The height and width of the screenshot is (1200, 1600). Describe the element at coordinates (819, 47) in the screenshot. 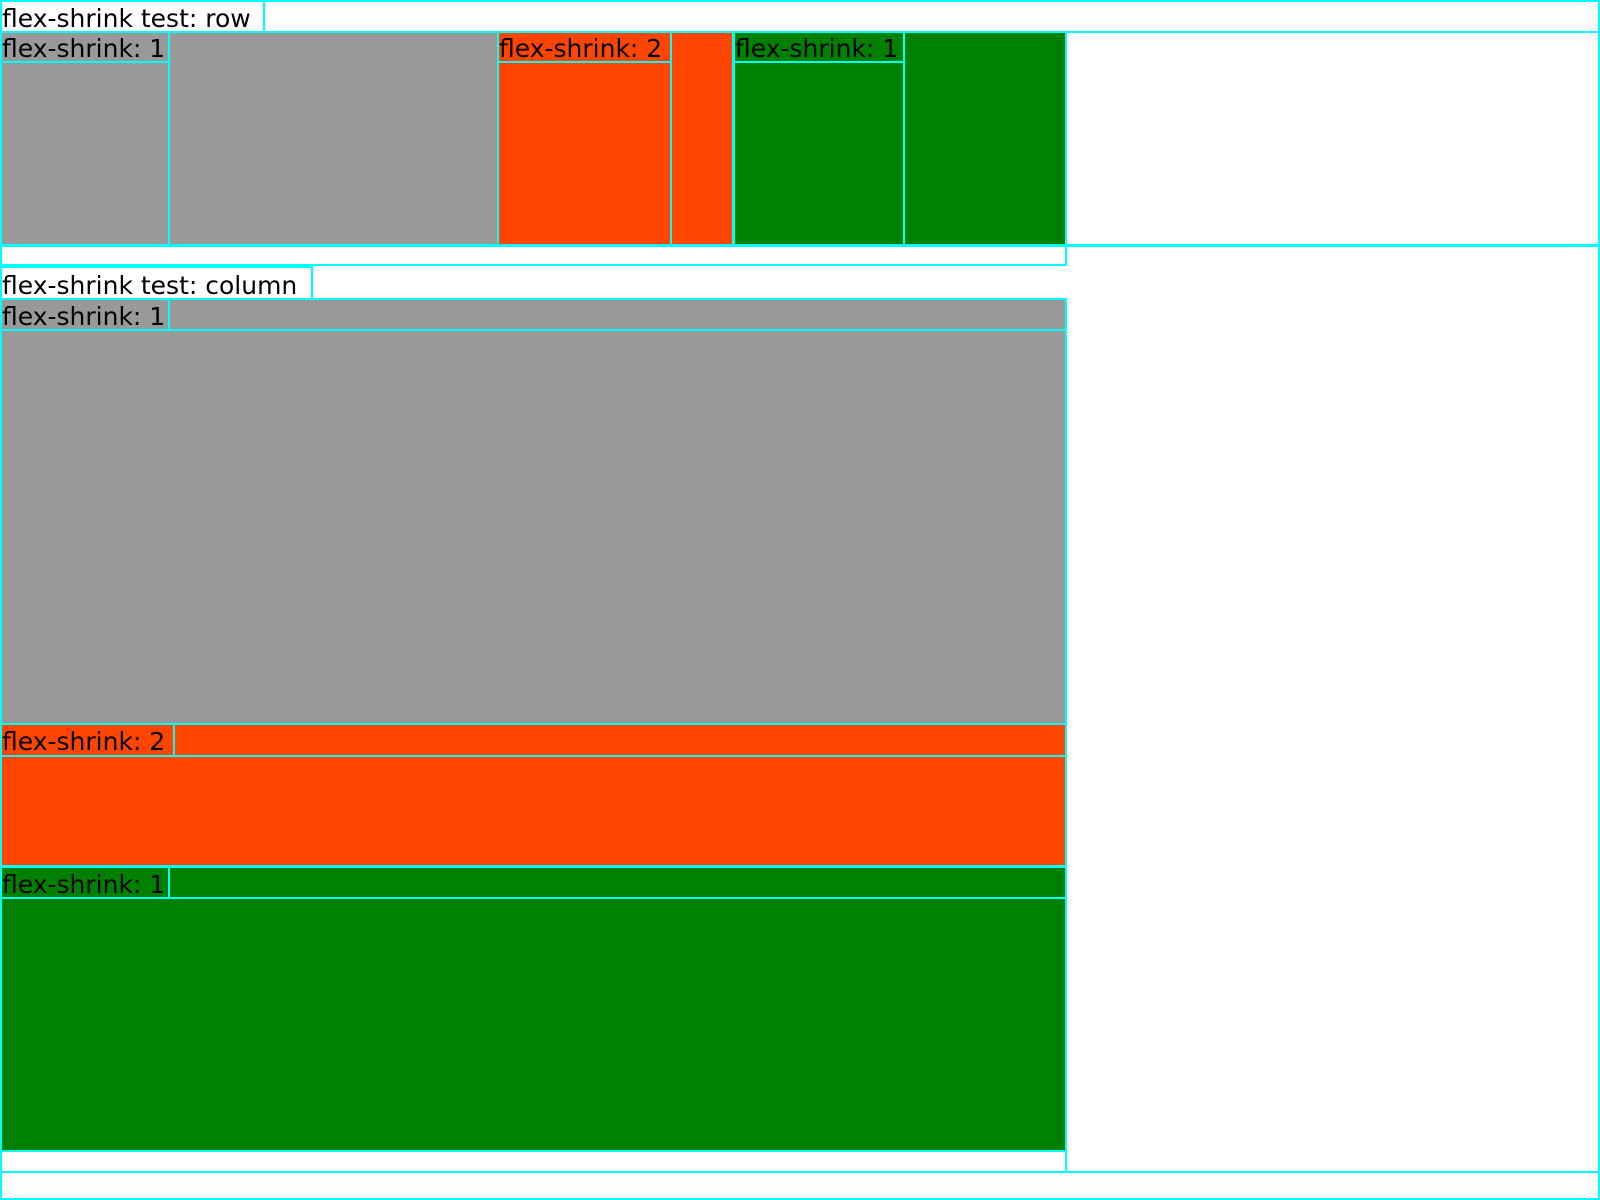

I see `row-item-green-label: flex-shrink: 1` at that location.